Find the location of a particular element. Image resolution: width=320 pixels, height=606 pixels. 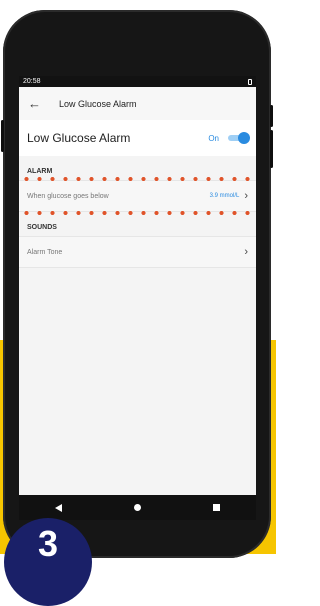

highlight-dots-top is located at coordinates (137, 179).